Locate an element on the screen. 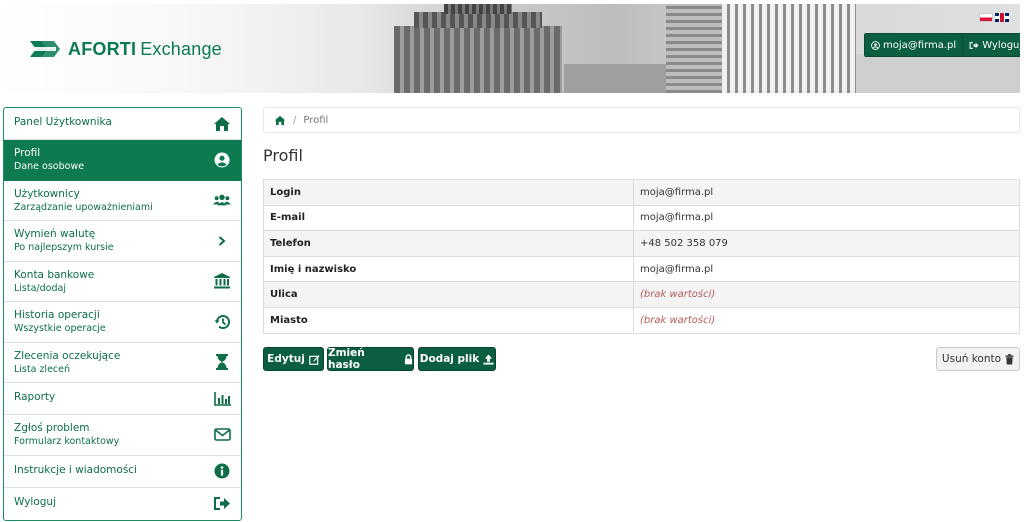 This screenshot has width=1024, height=522. delete-account-button: Usuń konto is located at coordinates (978, 359).